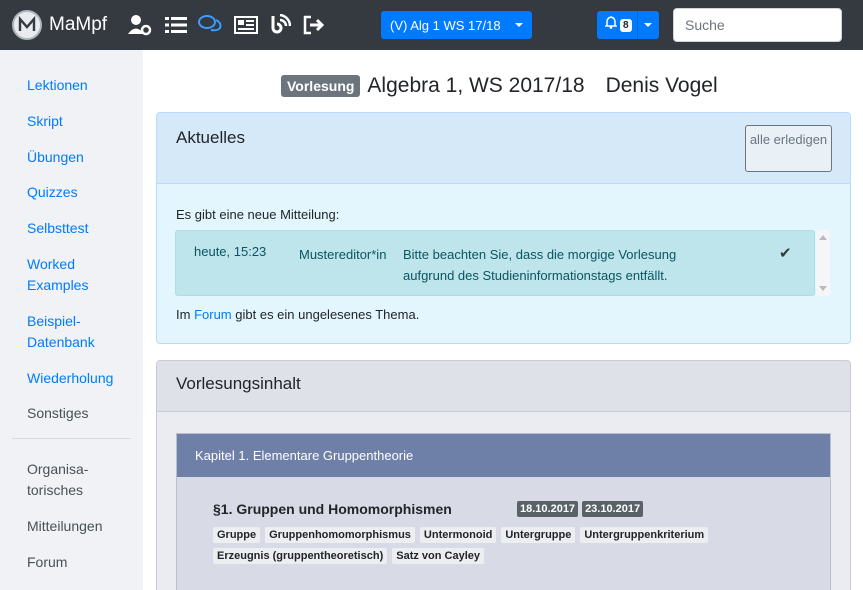 This screenshot has width=863, height=590. What do you see at coordinates (71, 406) in the screenshot?
I see `sidebar-item-sonstiges: Sonstiges` at bounding box center [71, 406].